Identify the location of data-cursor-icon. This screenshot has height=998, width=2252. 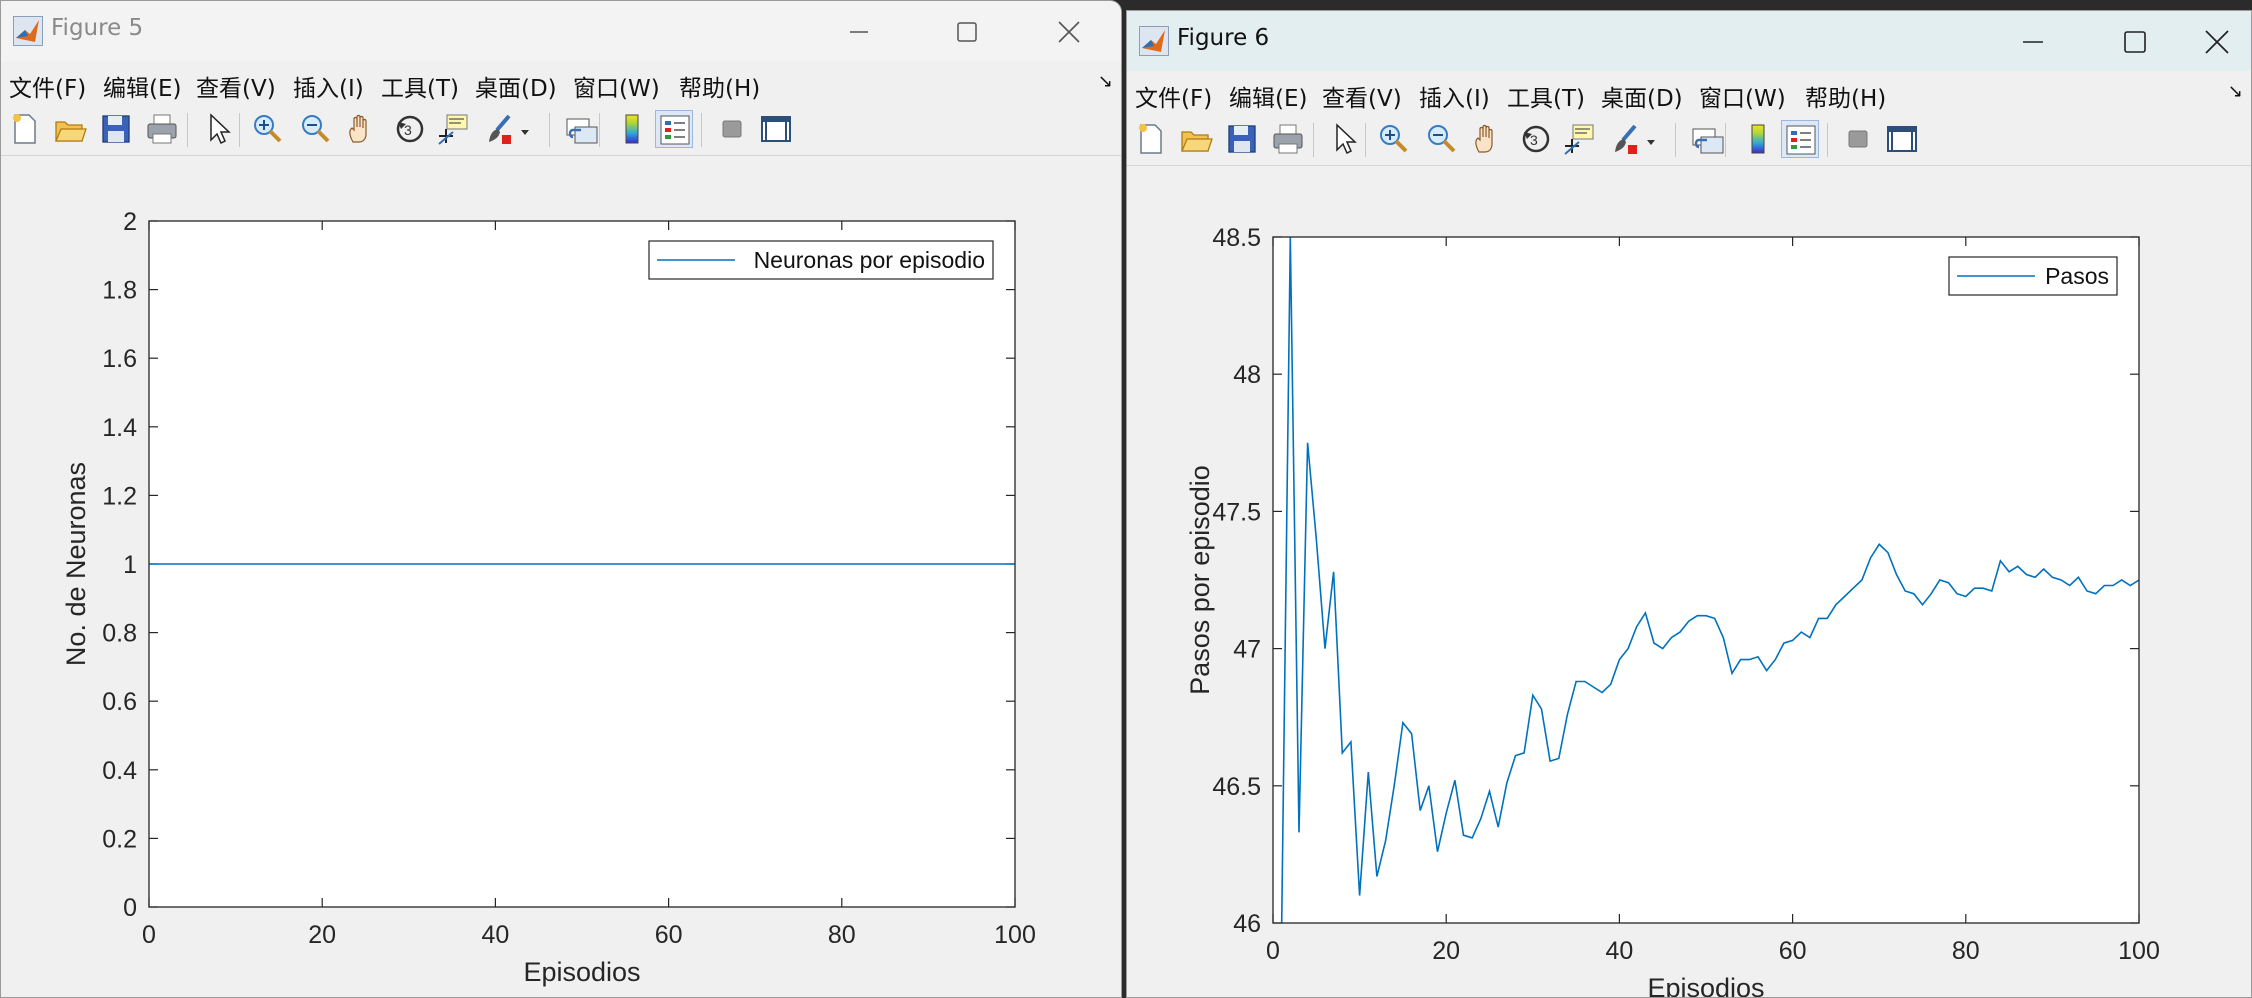
(1579, 139).